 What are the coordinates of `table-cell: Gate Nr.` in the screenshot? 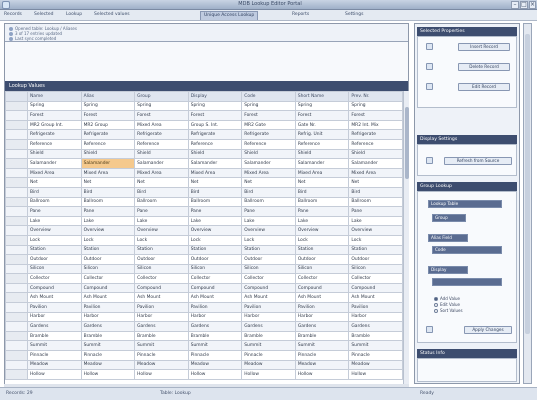 It's located at (322, 125).